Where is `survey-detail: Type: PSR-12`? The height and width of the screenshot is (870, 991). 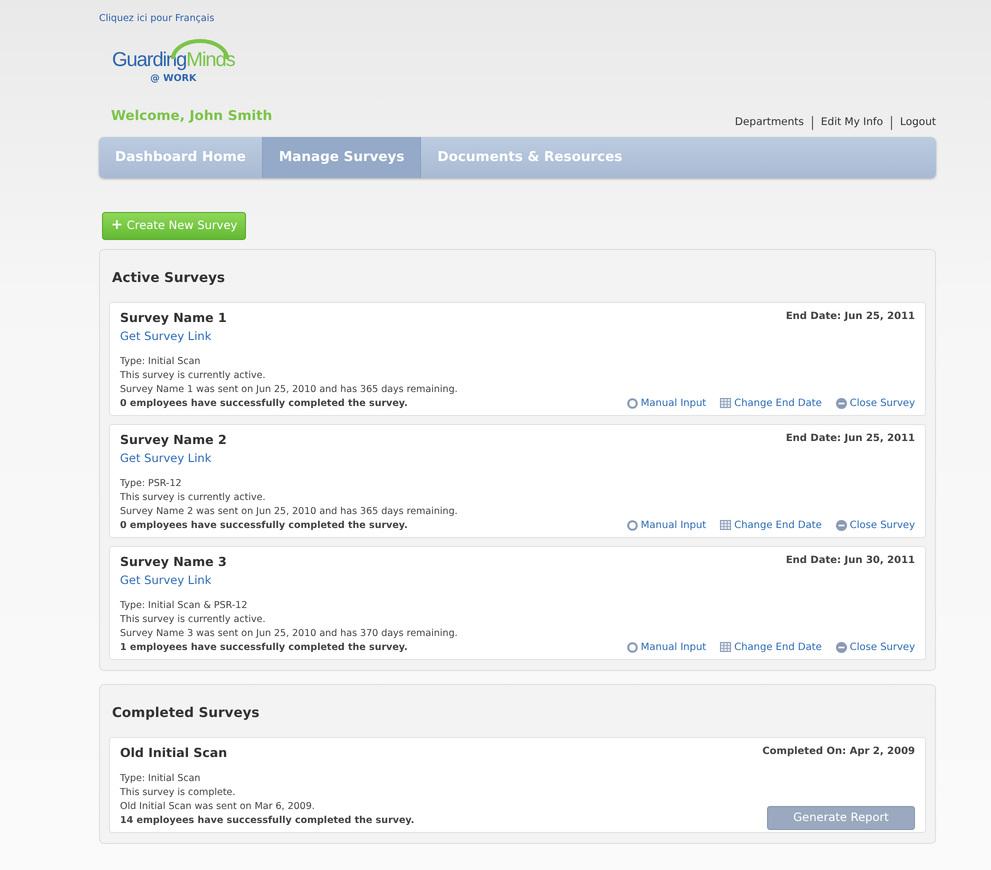
survey-detail: Type: PSR-12 is located at coordinates (151, 483).